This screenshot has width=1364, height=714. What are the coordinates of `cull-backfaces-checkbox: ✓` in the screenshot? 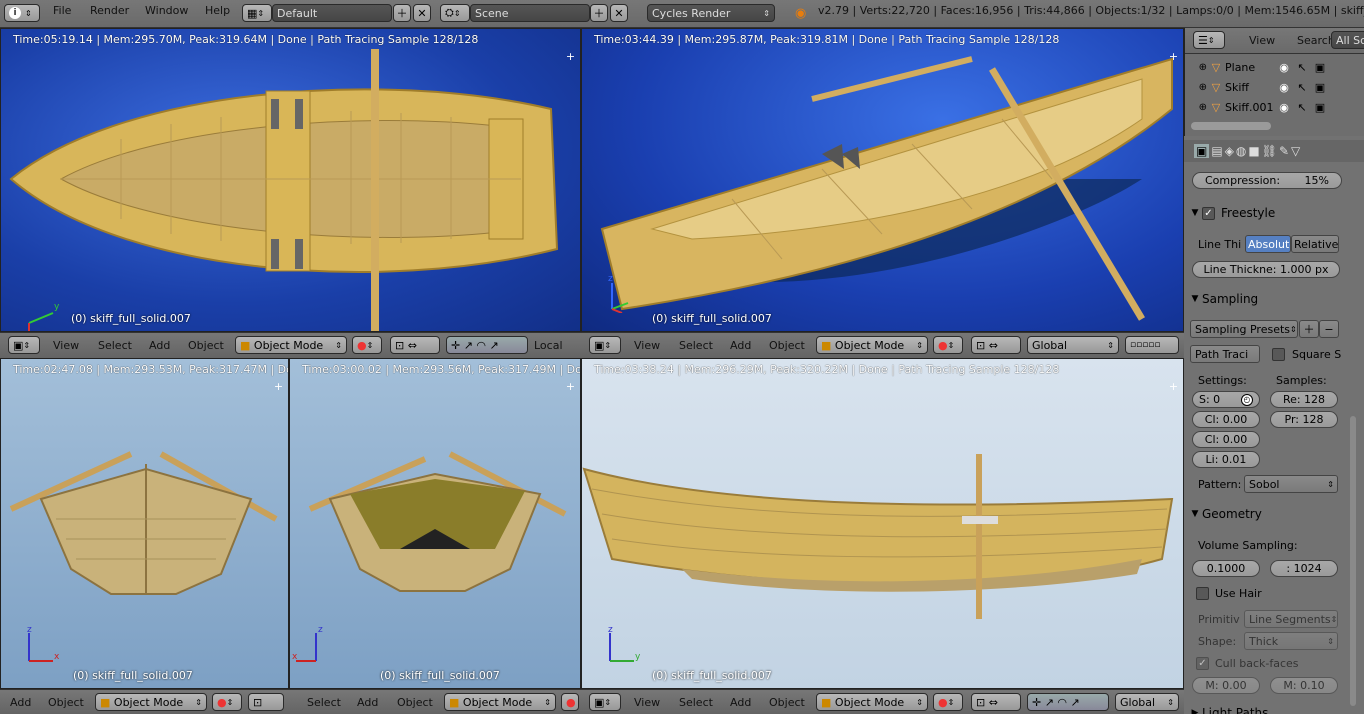 It's located at (1202, 663).